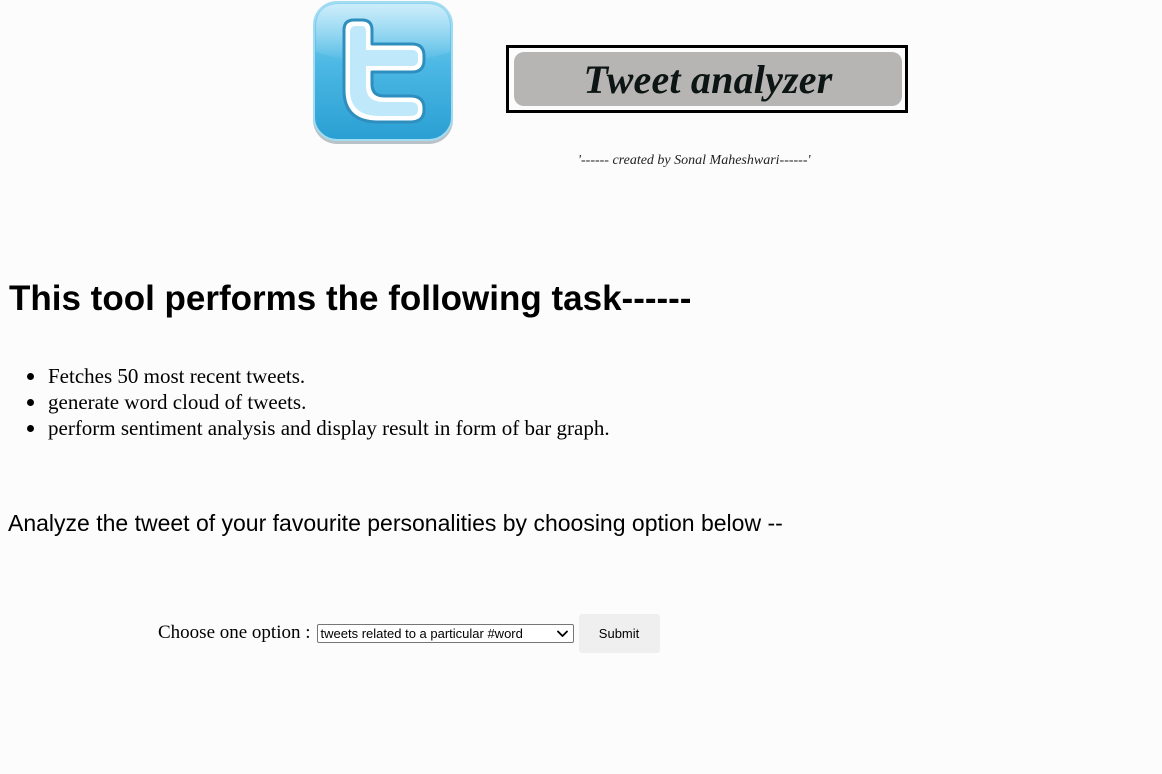 This screenshot has height=774, width=1162. Describe the element at coordinates (234, 632) in the screenshot. I see `choose-option-label: Choose one option :` at that location.